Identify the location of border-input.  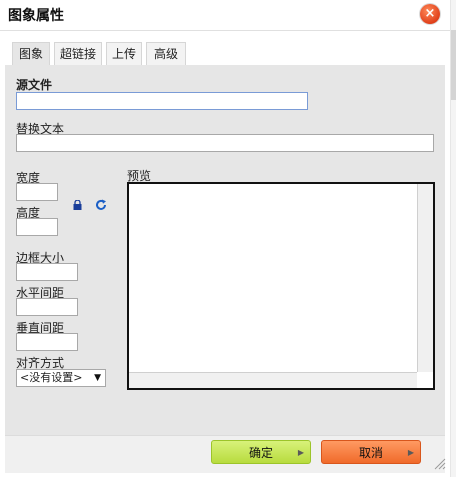
(47, 272).